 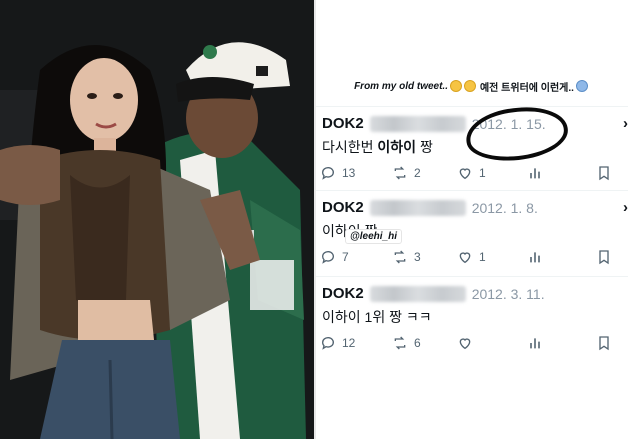 What do you see at coordinates (349, 173) in the screenshot?
I see `reply-count: 13` at bounding box center [349, 173].